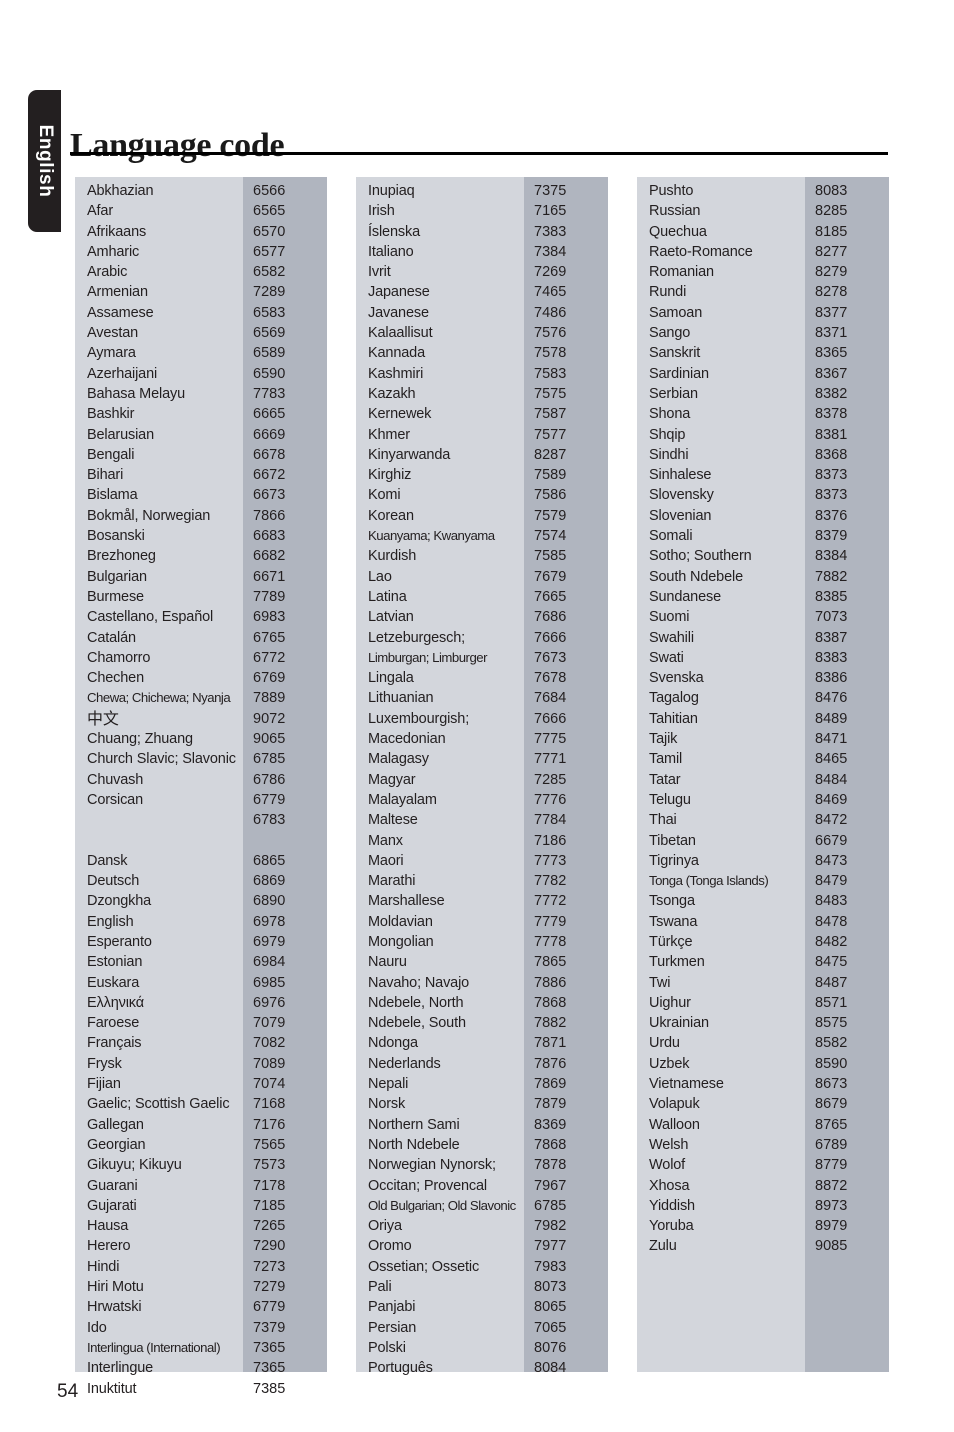 Image resolution: width=954 pixels, height=1432 pixels. I want to click on language-name: Korean, so click(391, 515).